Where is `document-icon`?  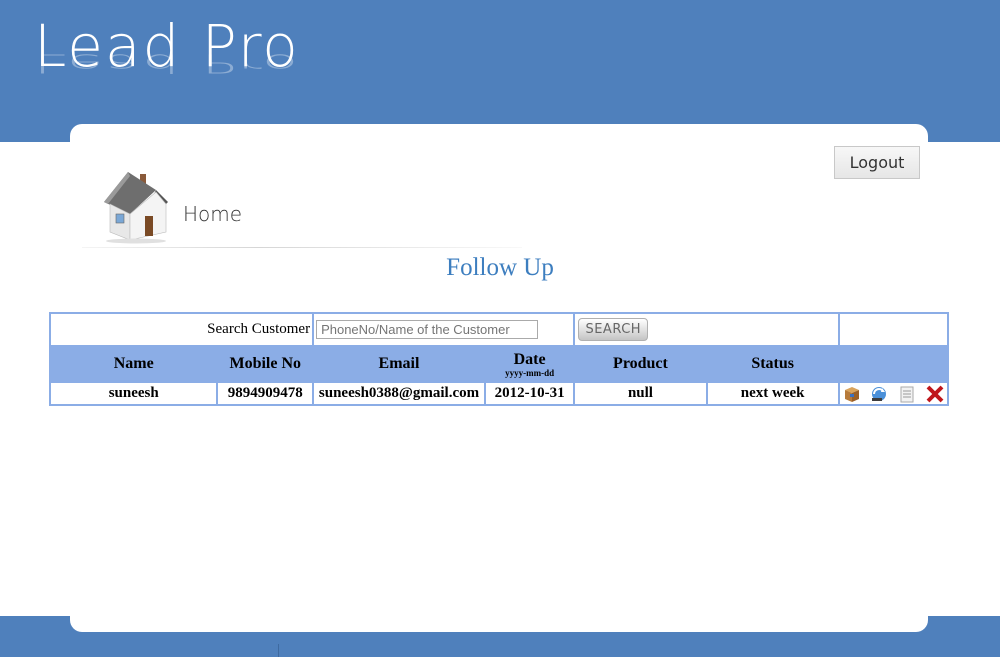
document-icon is located at coordinates (907, 394).